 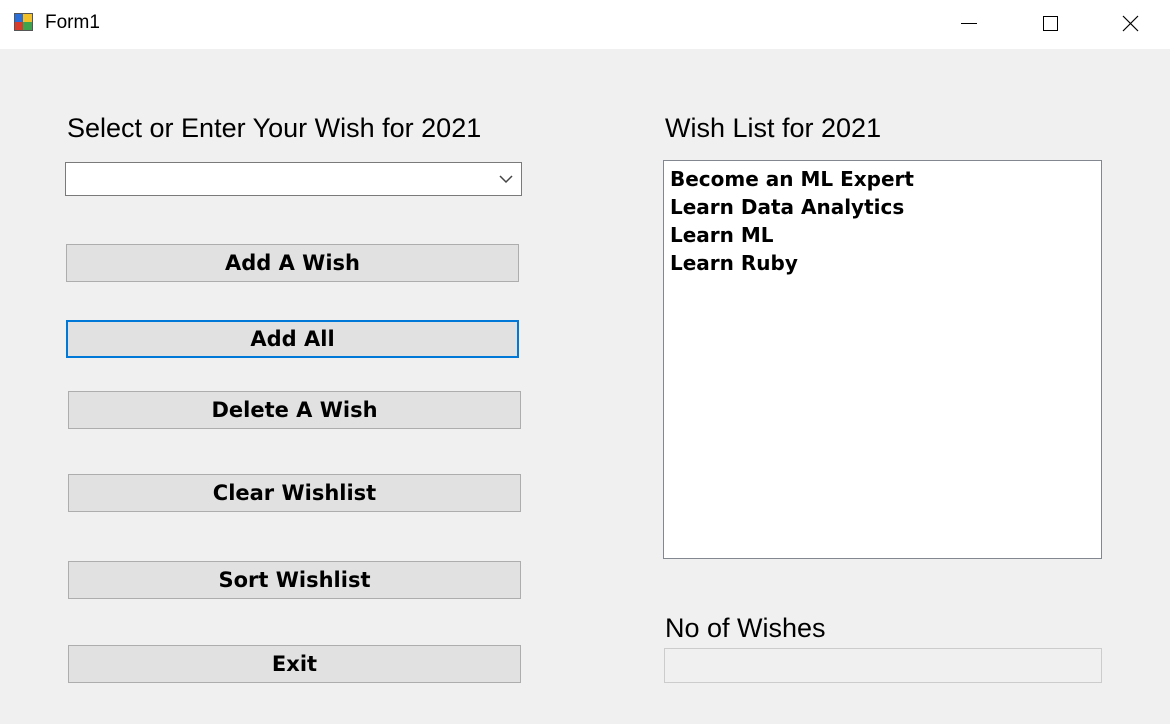 I want to click on wishlist-heading: Wish List for 2021, so click(x=773, y=128).